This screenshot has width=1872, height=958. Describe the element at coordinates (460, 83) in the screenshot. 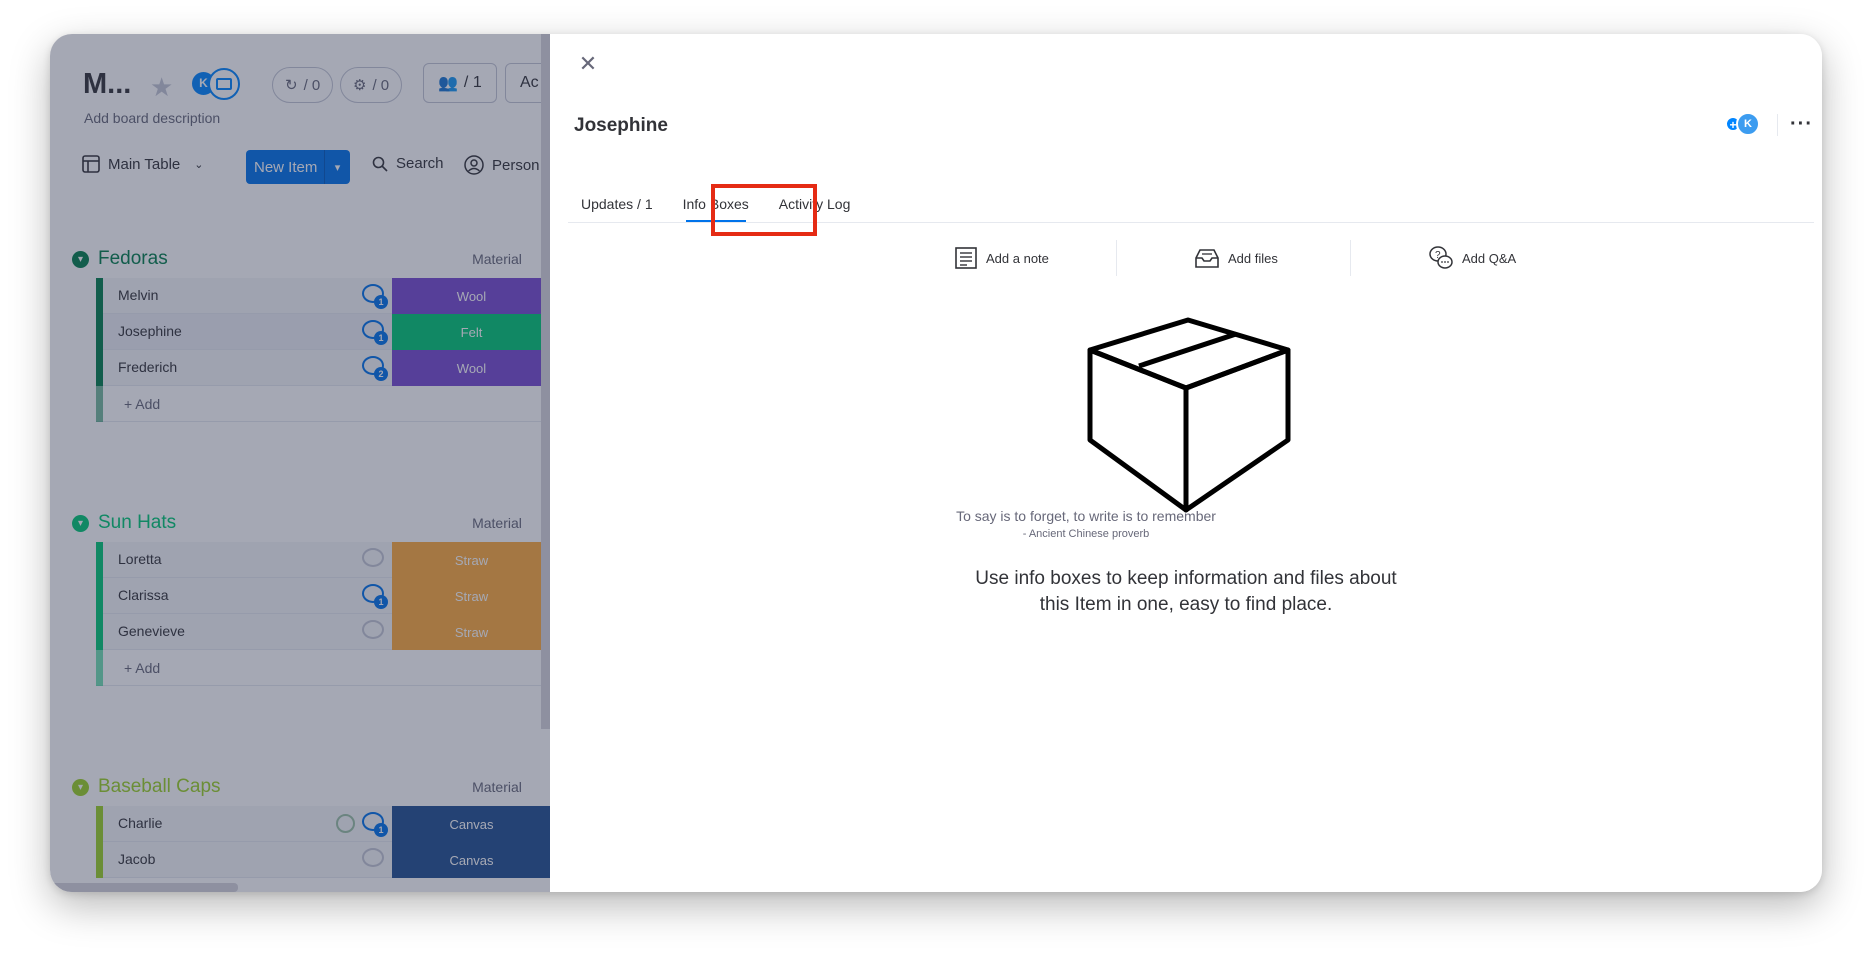

I see `members-button: 👥 / 1` at that location.